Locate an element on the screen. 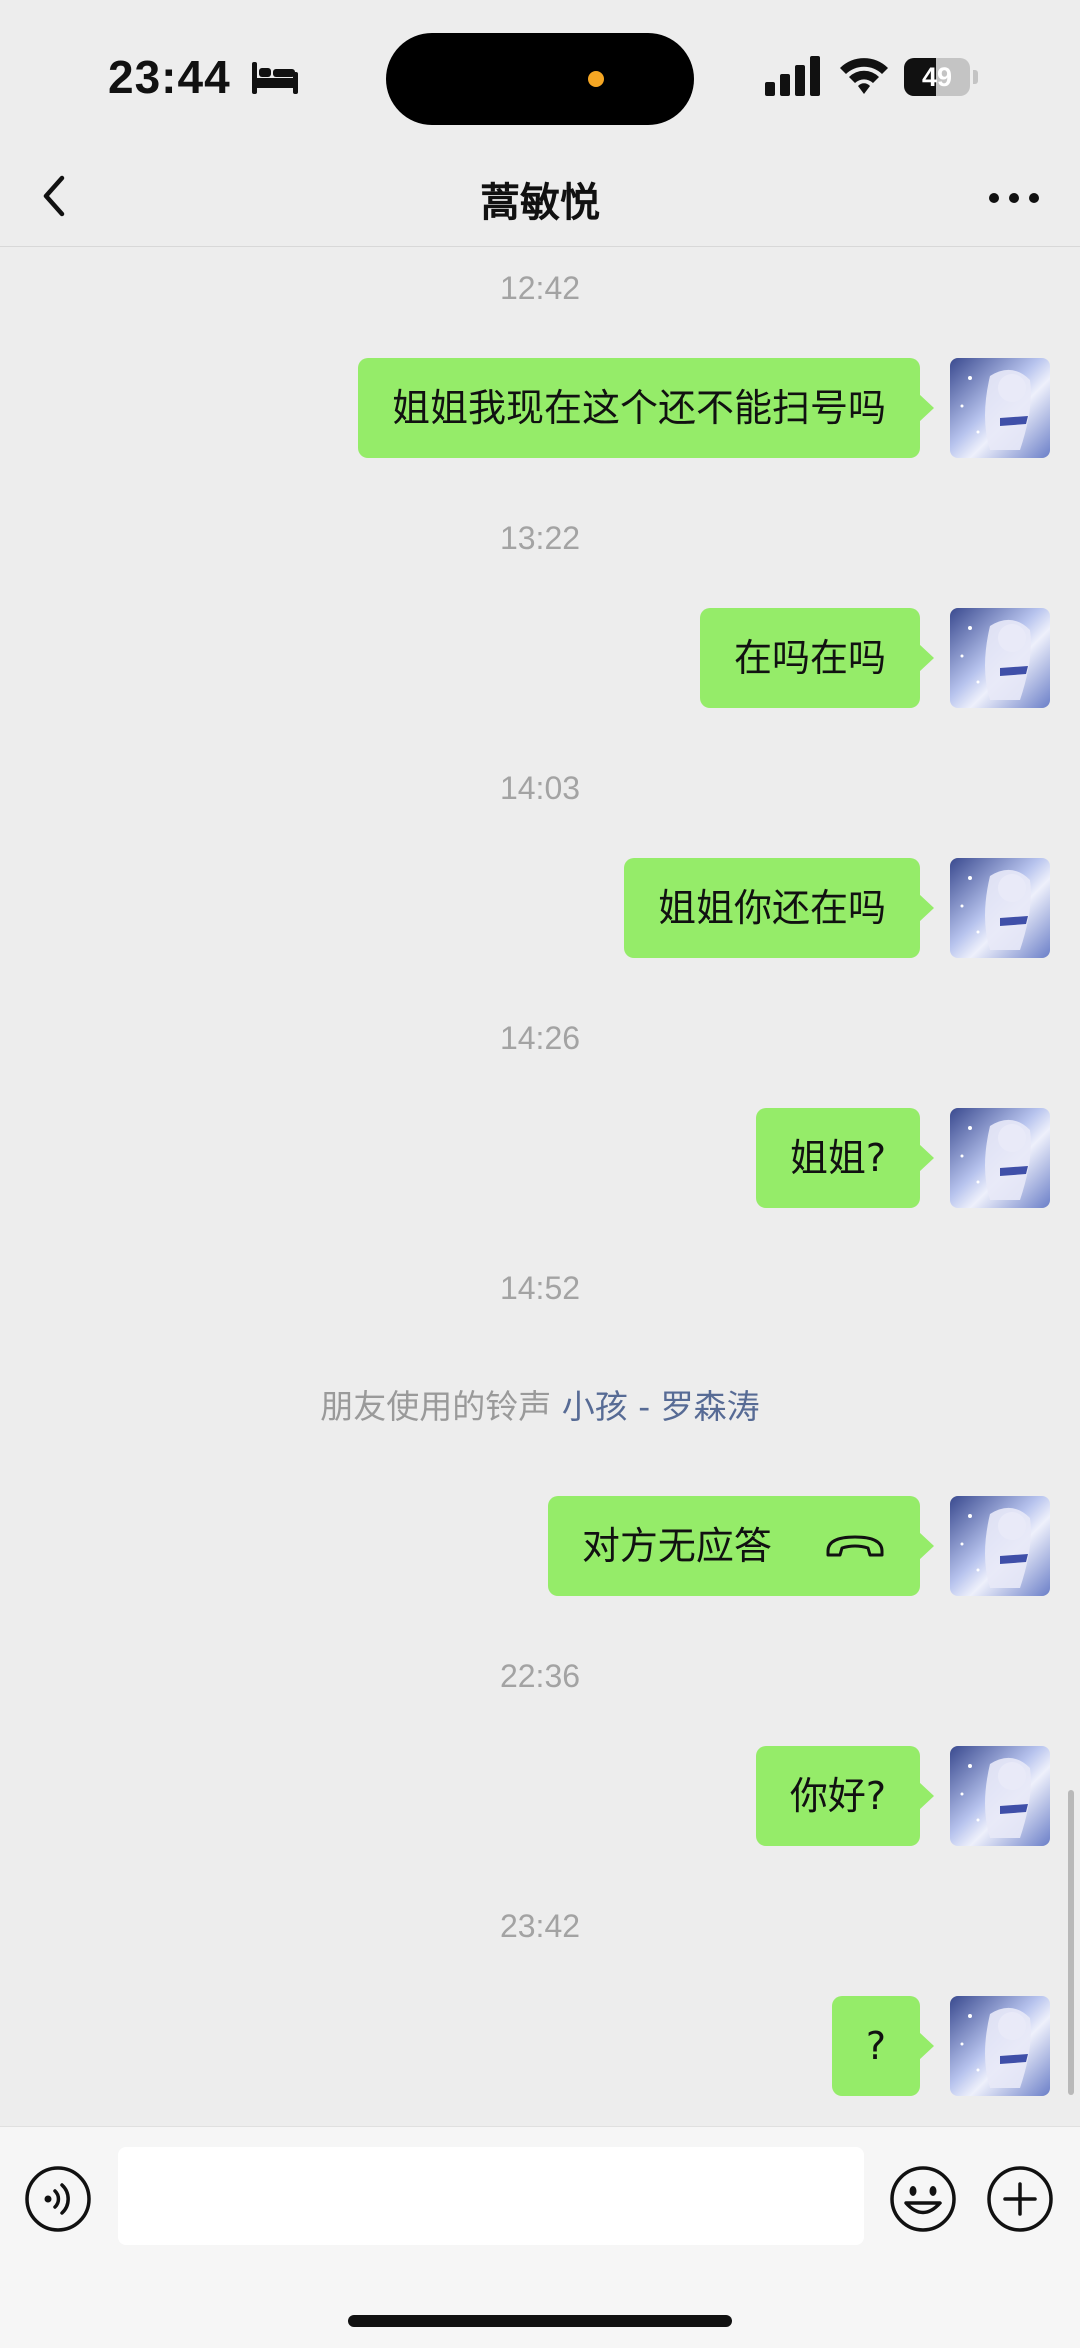 The image size is (1080, 2348). privacy-indicator-dot is located at coordinates (596, 79).